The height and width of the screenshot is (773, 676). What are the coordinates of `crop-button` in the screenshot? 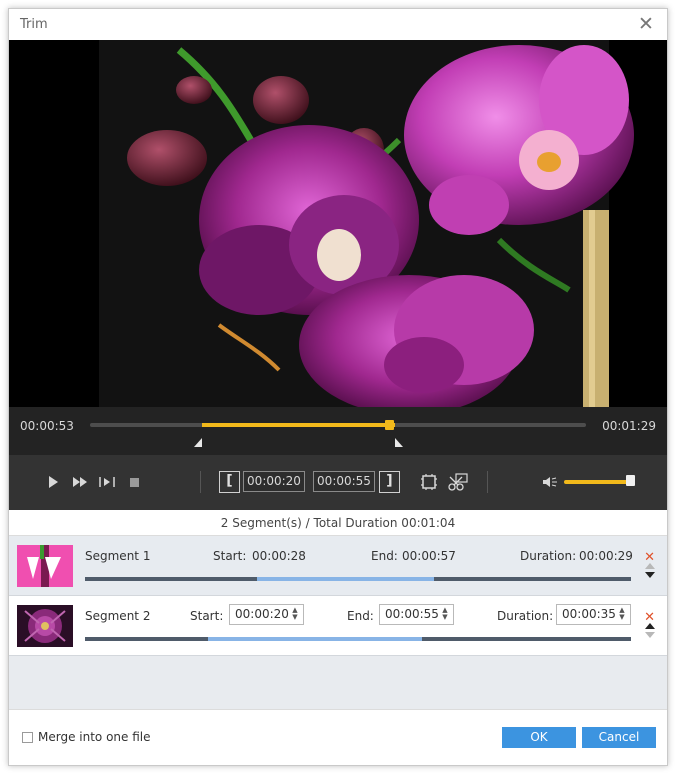 It's located at (429, 482).